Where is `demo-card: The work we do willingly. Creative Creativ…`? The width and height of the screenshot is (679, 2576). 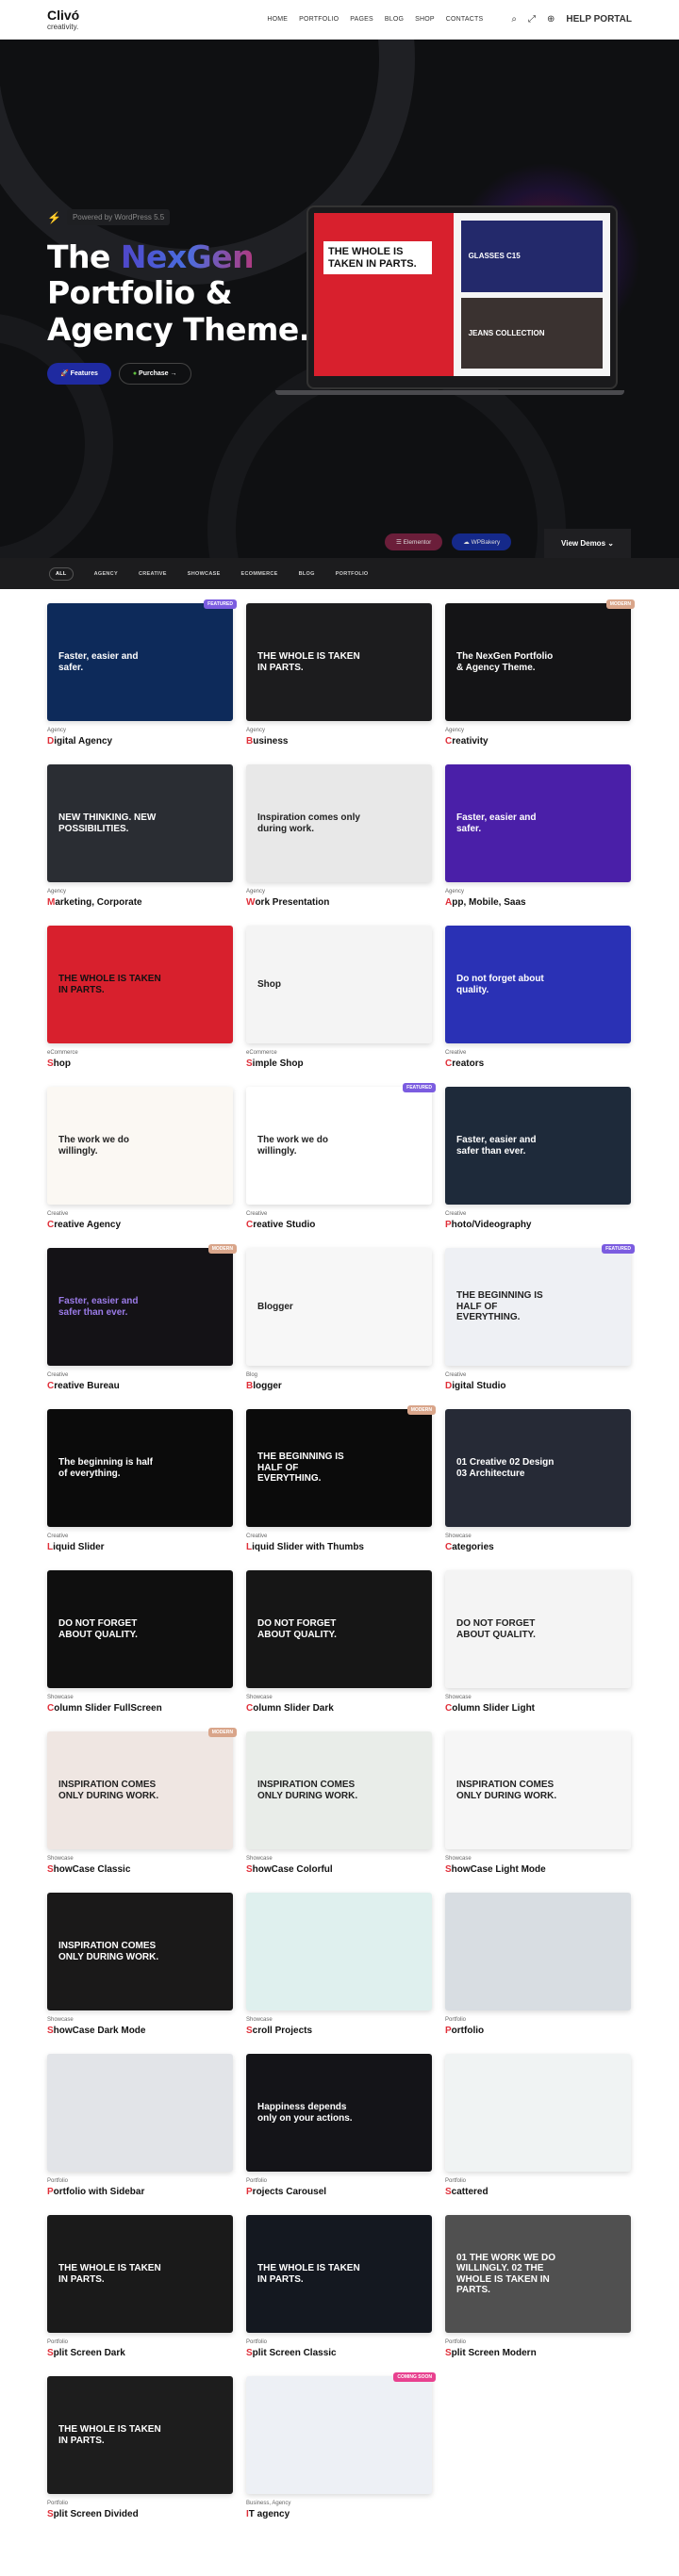
demo-card: The work we do willingly. Creative Creativ… is located at coordinates (140, 1167).